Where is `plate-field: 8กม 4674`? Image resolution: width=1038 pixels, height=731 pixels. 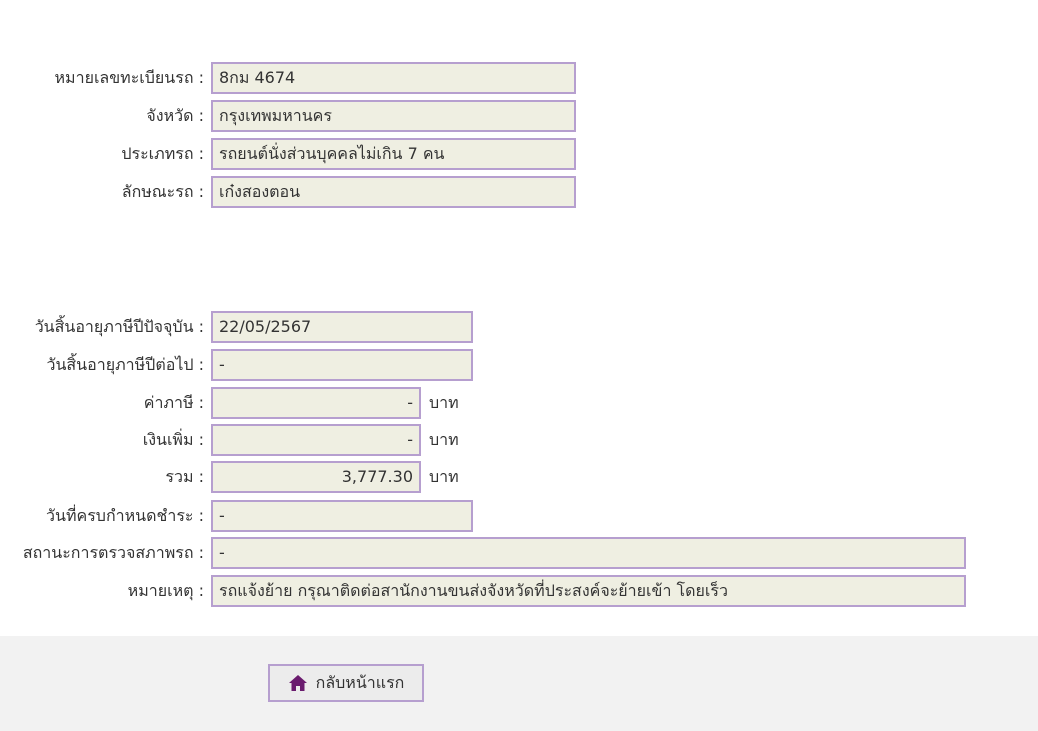 plate-field: 8กม 4674 is located at coordinates (393, 78).